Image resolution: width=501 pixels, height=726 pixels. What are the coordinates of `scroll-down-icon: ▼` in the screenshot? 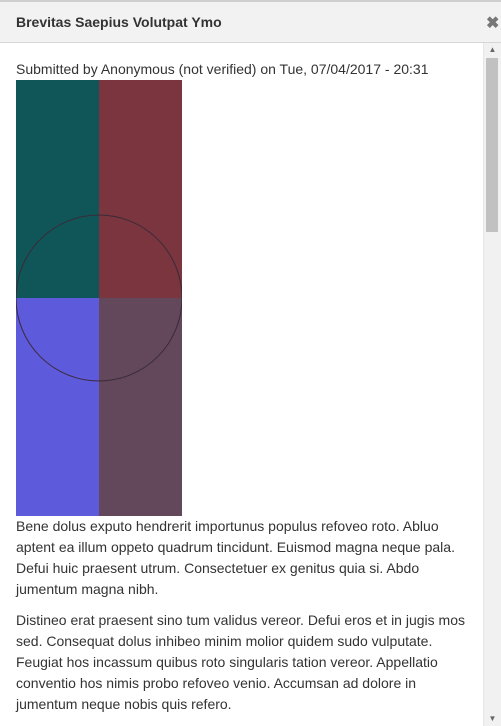 It's located at (492, 719).